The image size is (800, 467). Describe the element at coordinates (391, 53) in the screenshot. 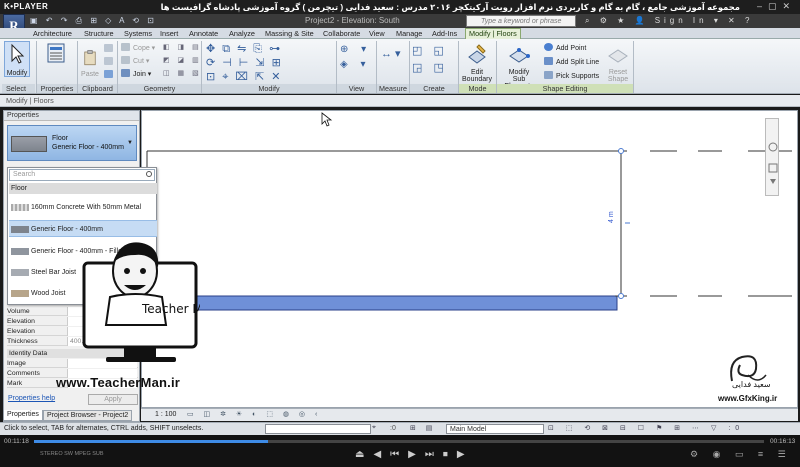

I see `measure-icon: ↔ ▾` at that location.